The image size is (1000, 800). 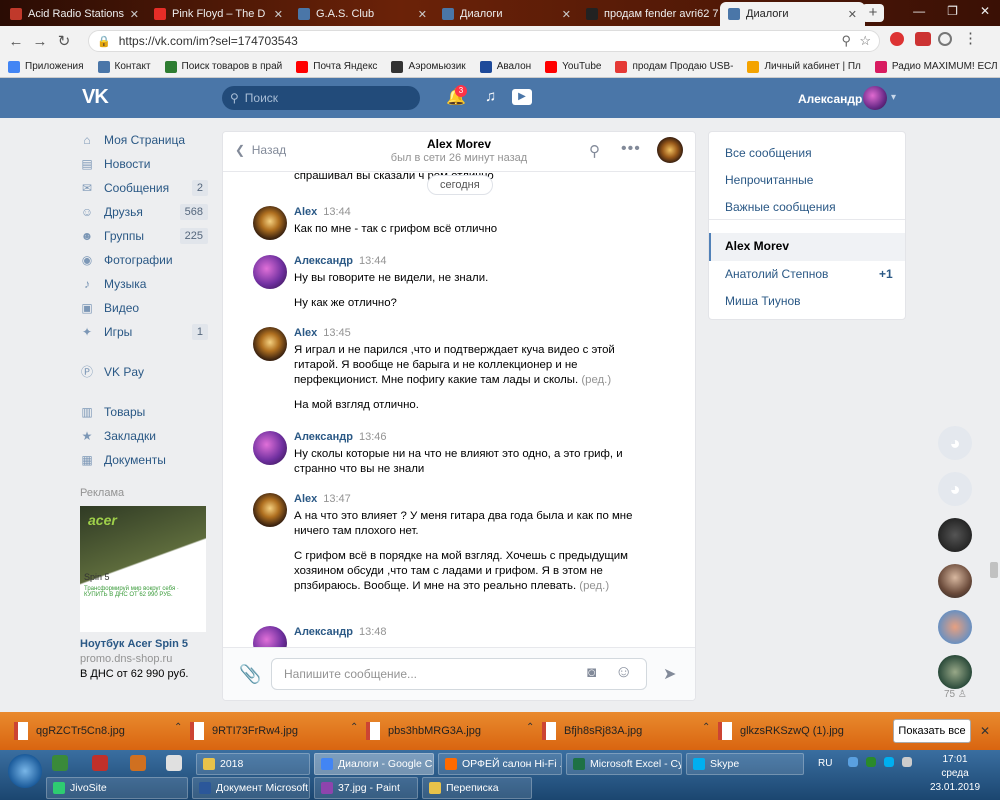 What do you see at coordinates (873, 13) in the screenshot?
I see `new-tab-button: +` at bounding box center [873, 13].